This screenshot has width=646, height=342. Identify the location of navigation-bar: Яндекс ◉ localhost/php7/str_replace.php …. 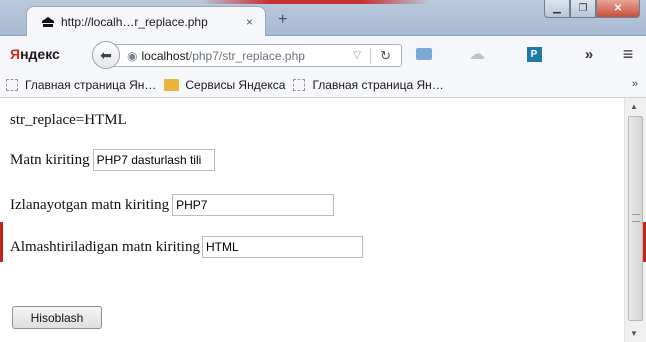
(323, 54).